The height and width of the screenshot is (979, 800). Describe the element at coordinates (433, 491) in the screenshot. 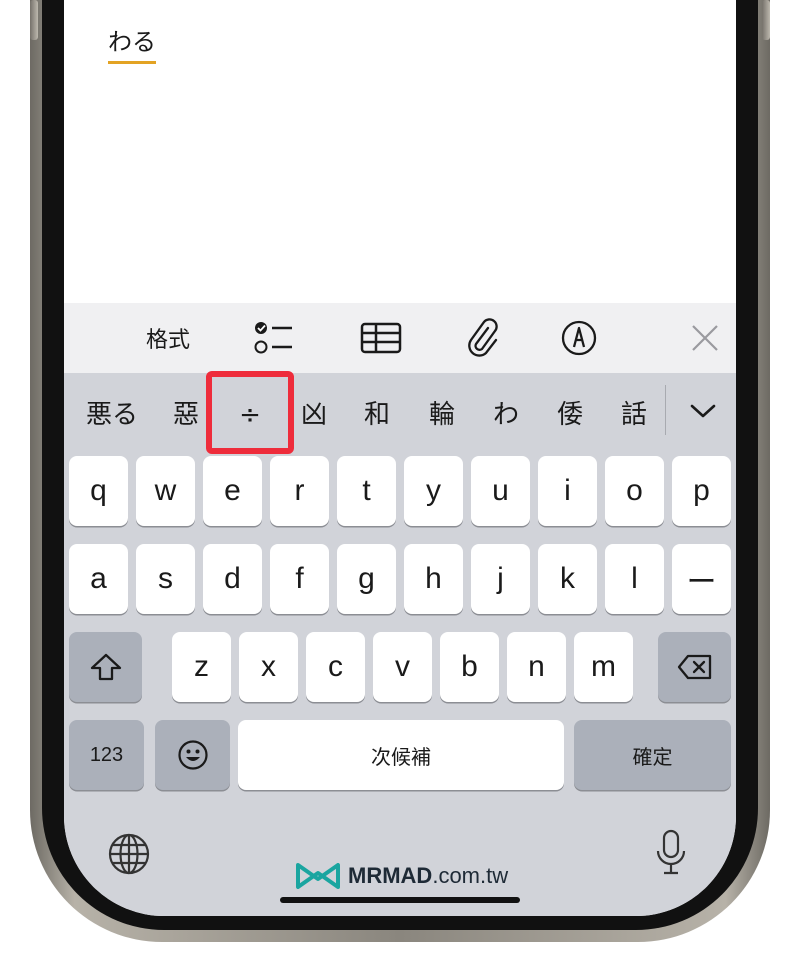

I see `key-y: y` at that location.